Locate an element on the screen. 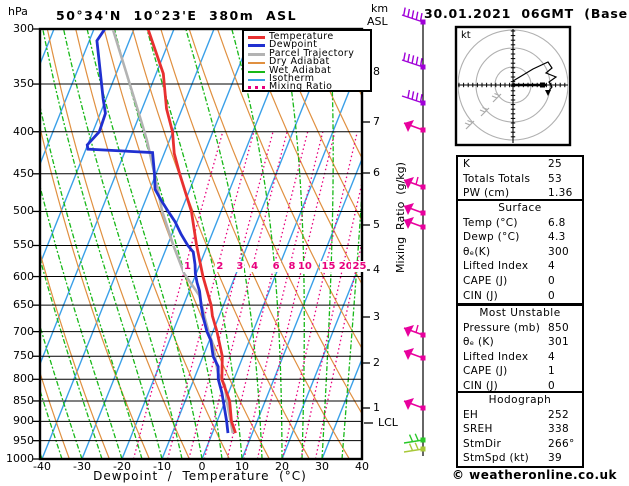 The image size is (629, 486). temp-tick-40: 40 is located at coordinates (362, 466).